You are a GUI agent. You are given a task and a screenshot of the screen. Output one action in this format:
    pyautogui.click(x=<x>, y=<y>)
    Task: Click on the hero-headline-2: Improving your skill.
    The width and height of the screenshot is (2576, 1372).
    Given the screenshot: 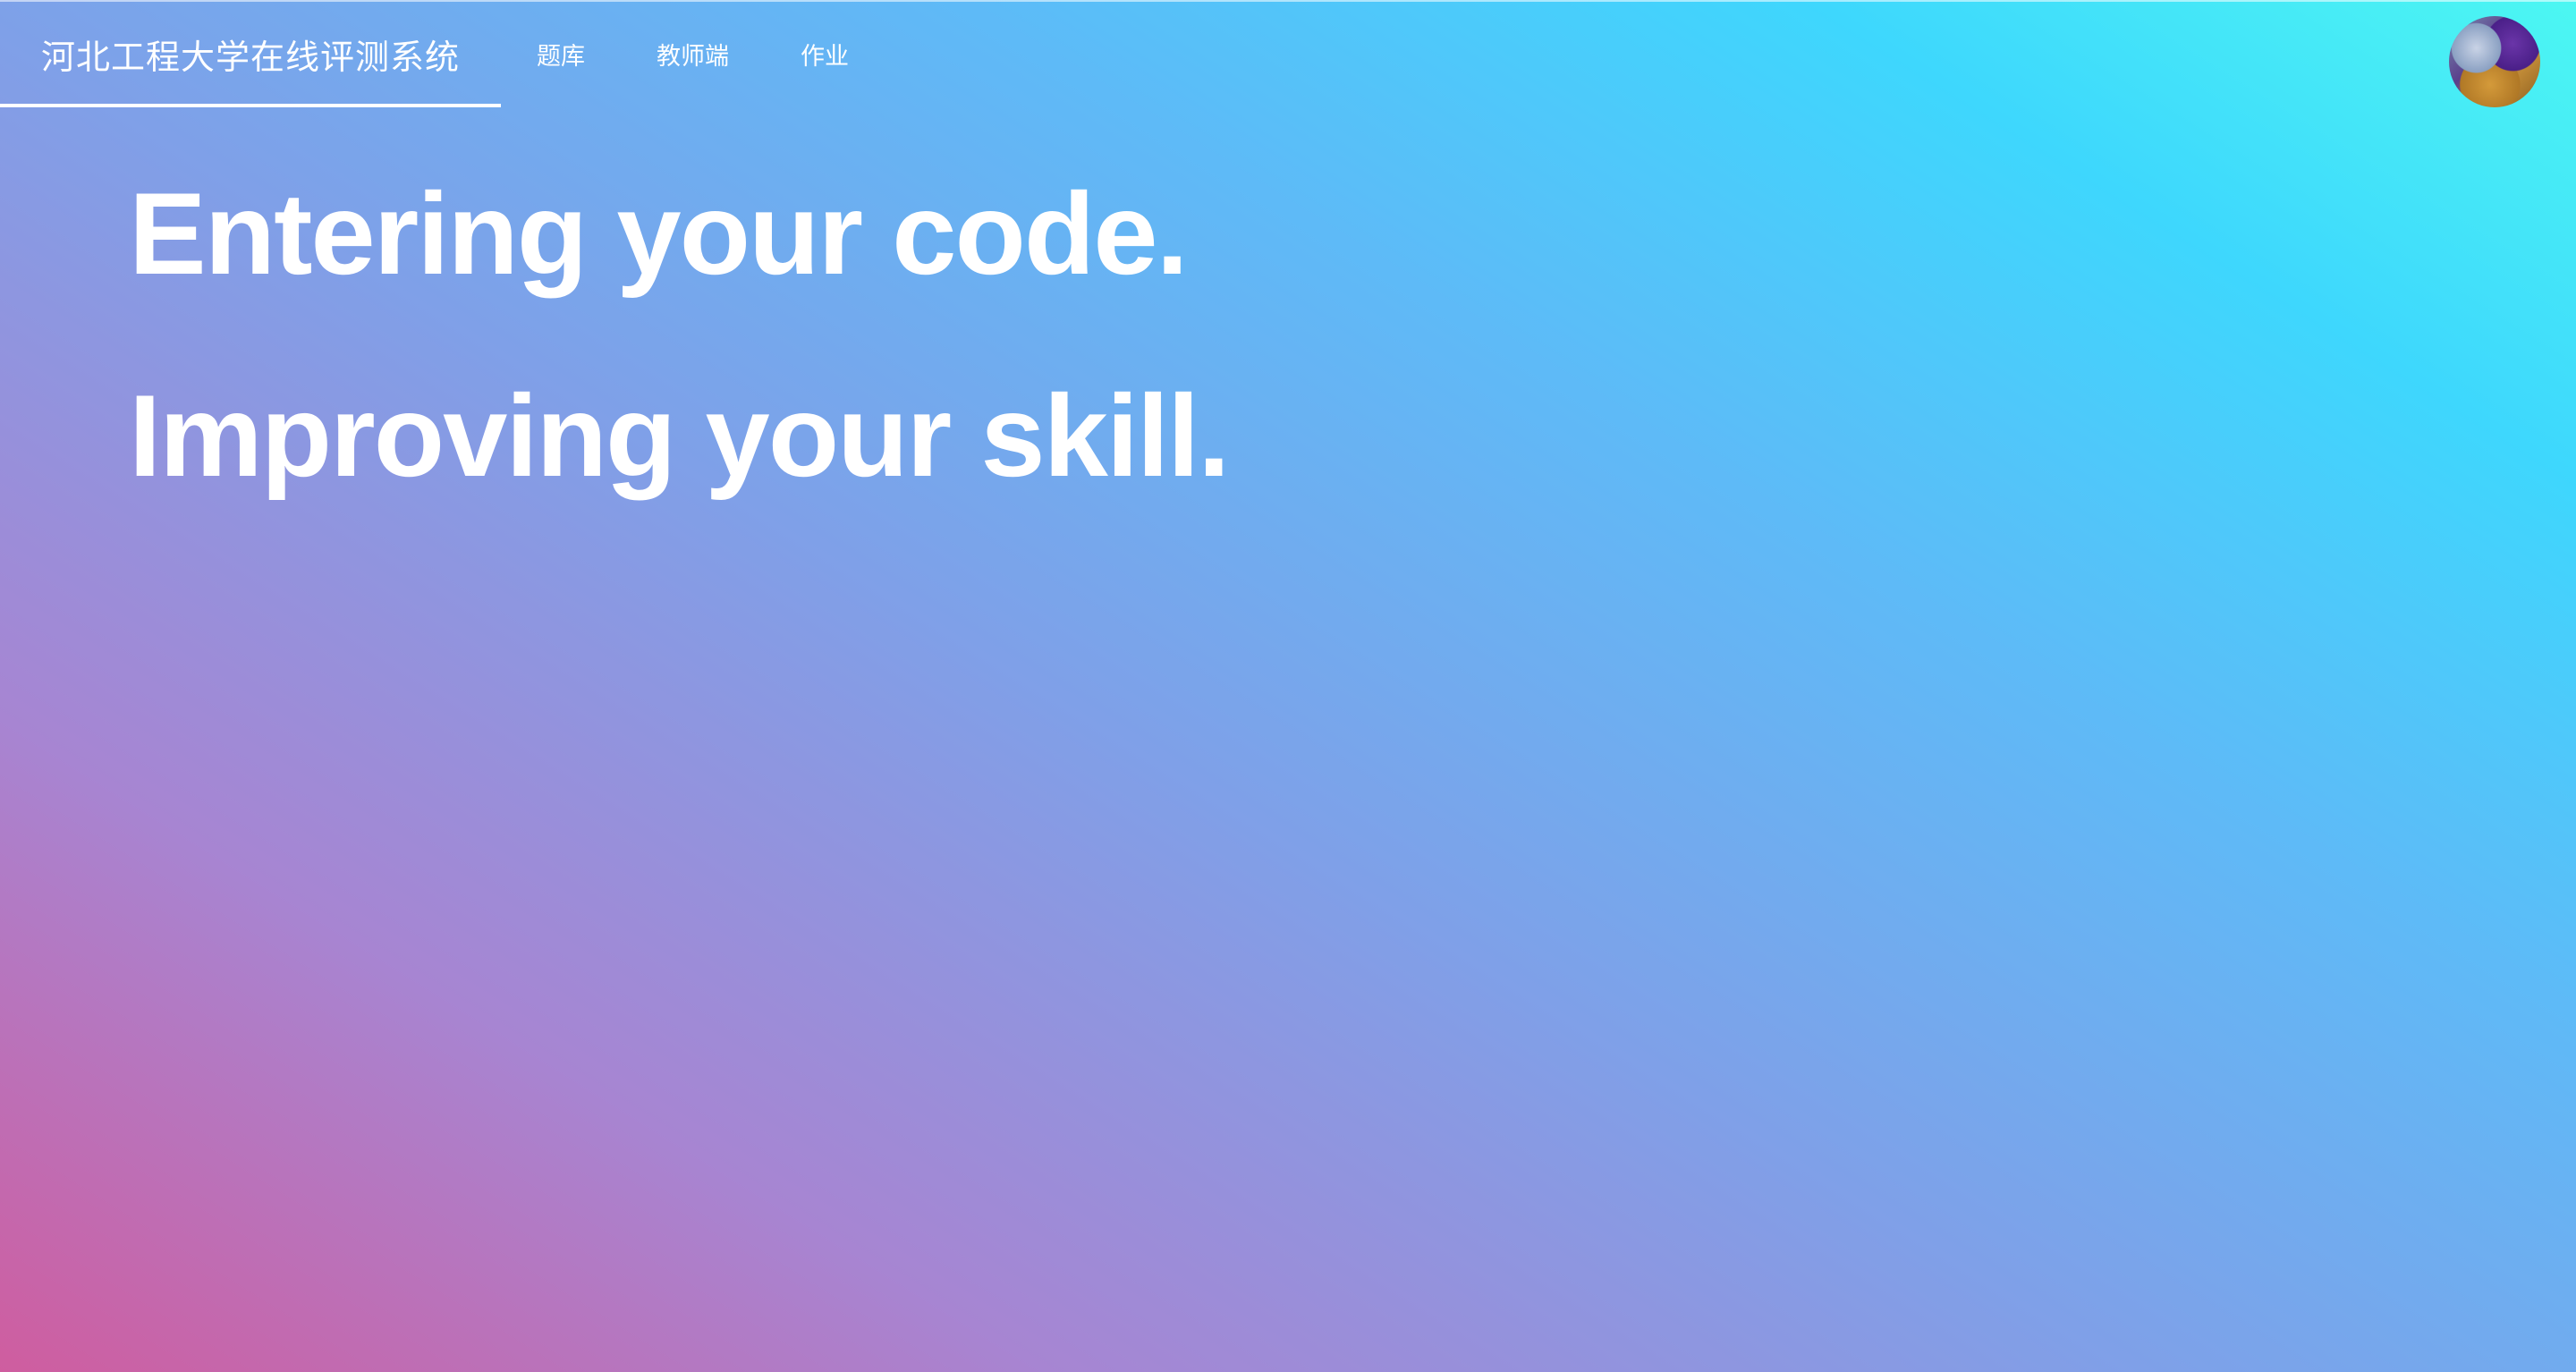 What is the action you would take?
    pyautogui.click(x=679, y=435)
    